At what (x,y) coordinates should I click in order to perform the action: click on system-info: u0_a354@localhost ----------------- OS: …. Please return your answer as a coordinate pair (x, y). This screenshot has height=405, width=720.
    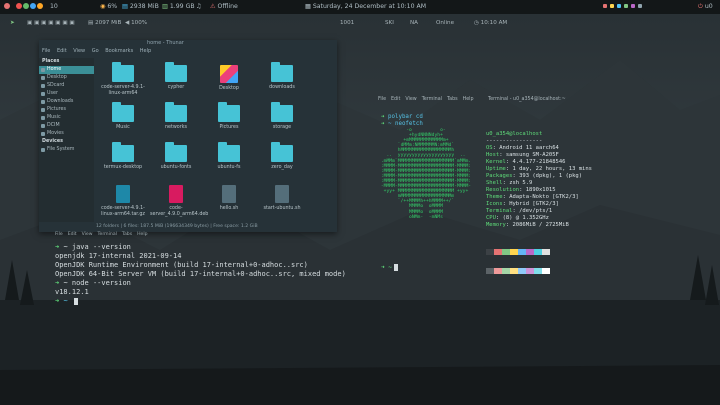
    Looking at the image, I should click on (539, 180).